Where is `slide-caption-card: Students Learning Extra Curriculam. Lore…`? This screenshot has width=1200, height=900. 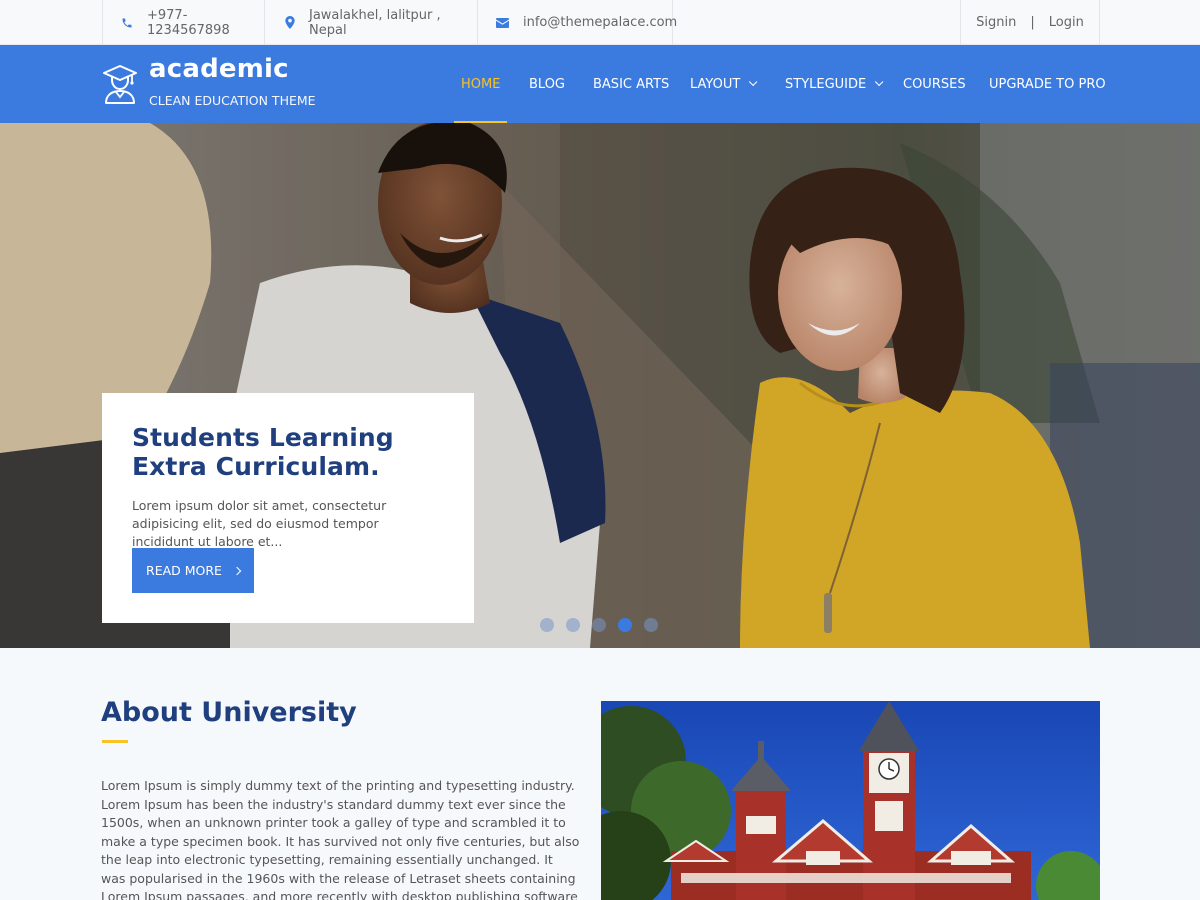
slide-caption-card: Students Learning Extra Curriculam. Lore… is located at coordinates (288, 508).